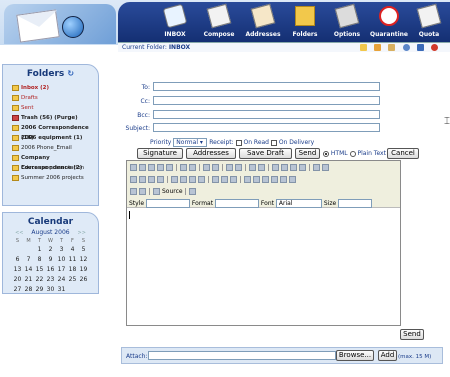  Describe the element at coordinates (133, 167) in the screenshot. I see `cut-icon` at that location.